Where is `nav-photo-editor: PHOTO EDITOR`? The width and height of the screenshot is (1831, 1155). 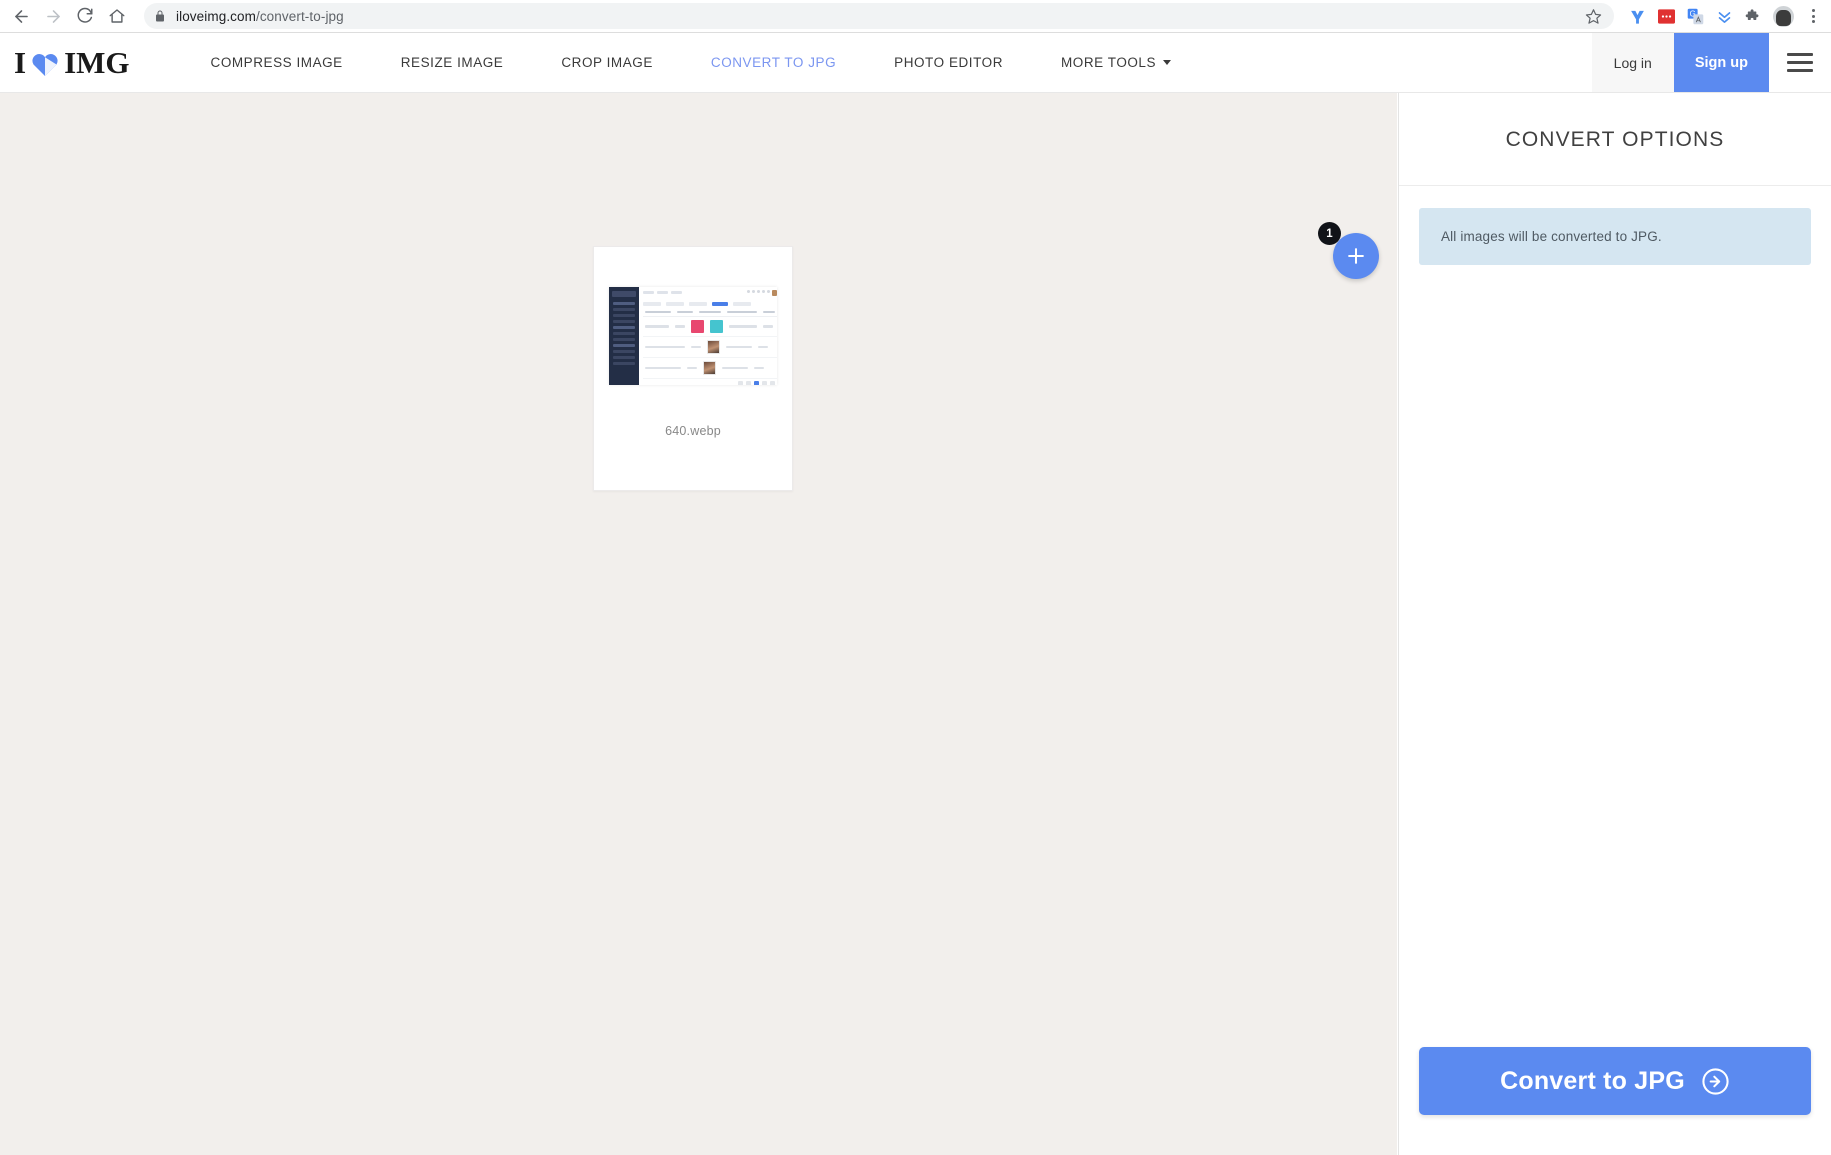 nav-photo-editor: PHOTO EDITOR is located at coordinates (948, 62).